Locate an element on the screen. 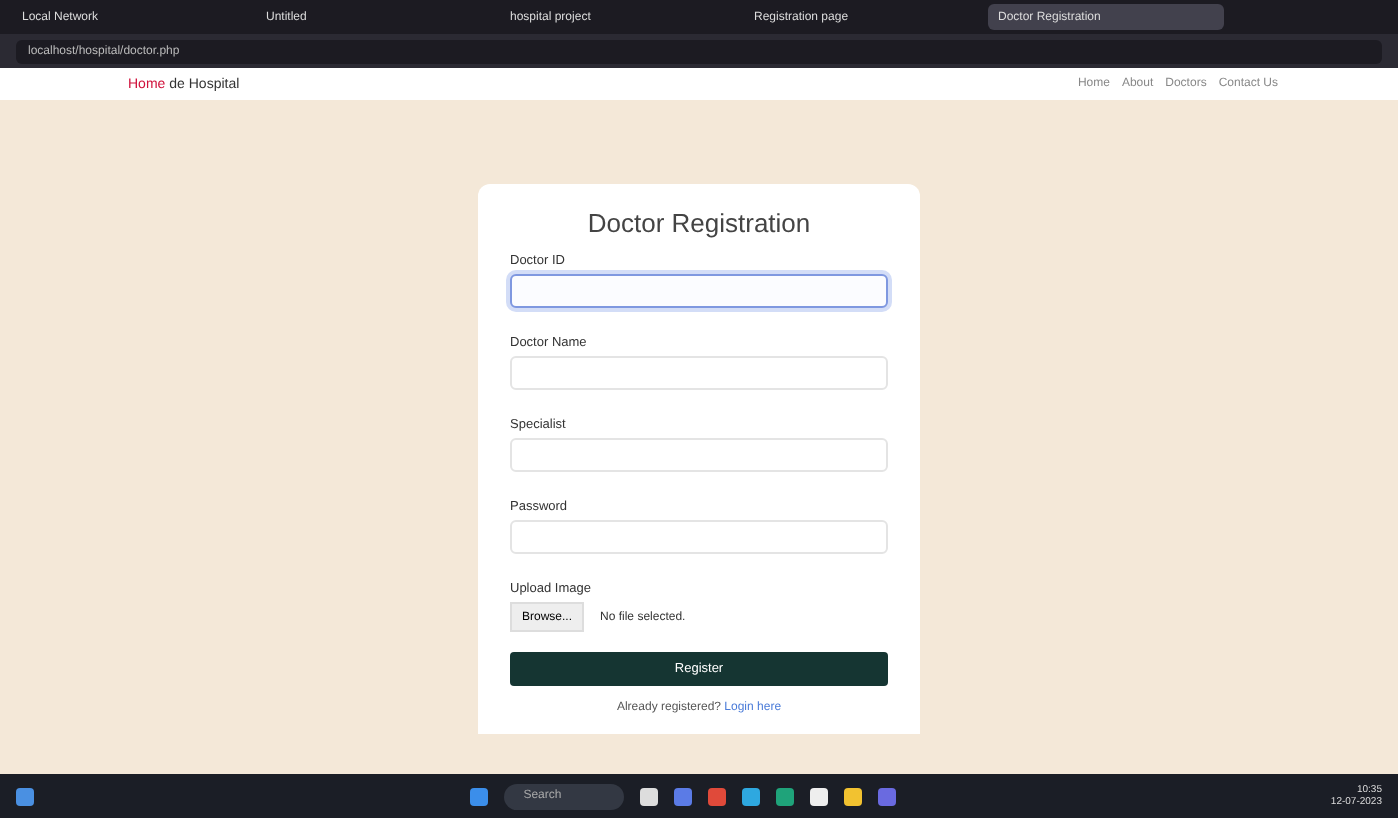 This screenshot has height=818, width=1398. input-field is located at coordinates (699, 291).